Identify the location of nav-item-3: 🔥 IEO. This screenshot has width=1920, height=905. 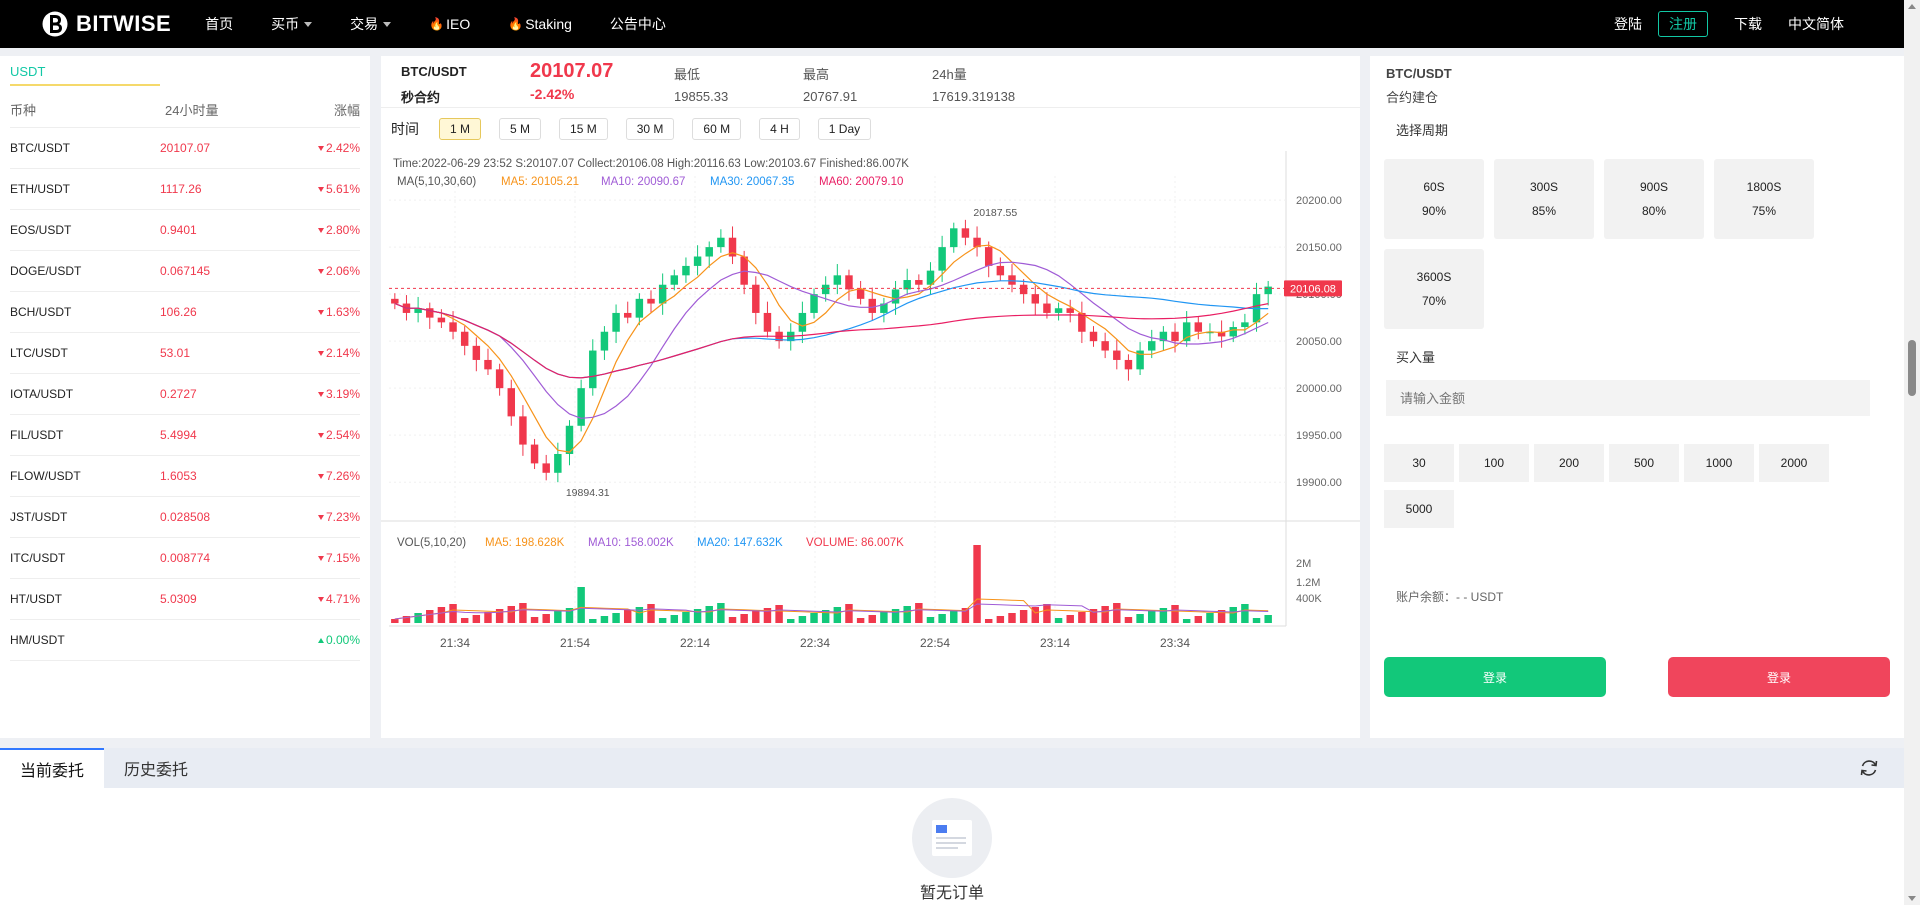
(449, 24).